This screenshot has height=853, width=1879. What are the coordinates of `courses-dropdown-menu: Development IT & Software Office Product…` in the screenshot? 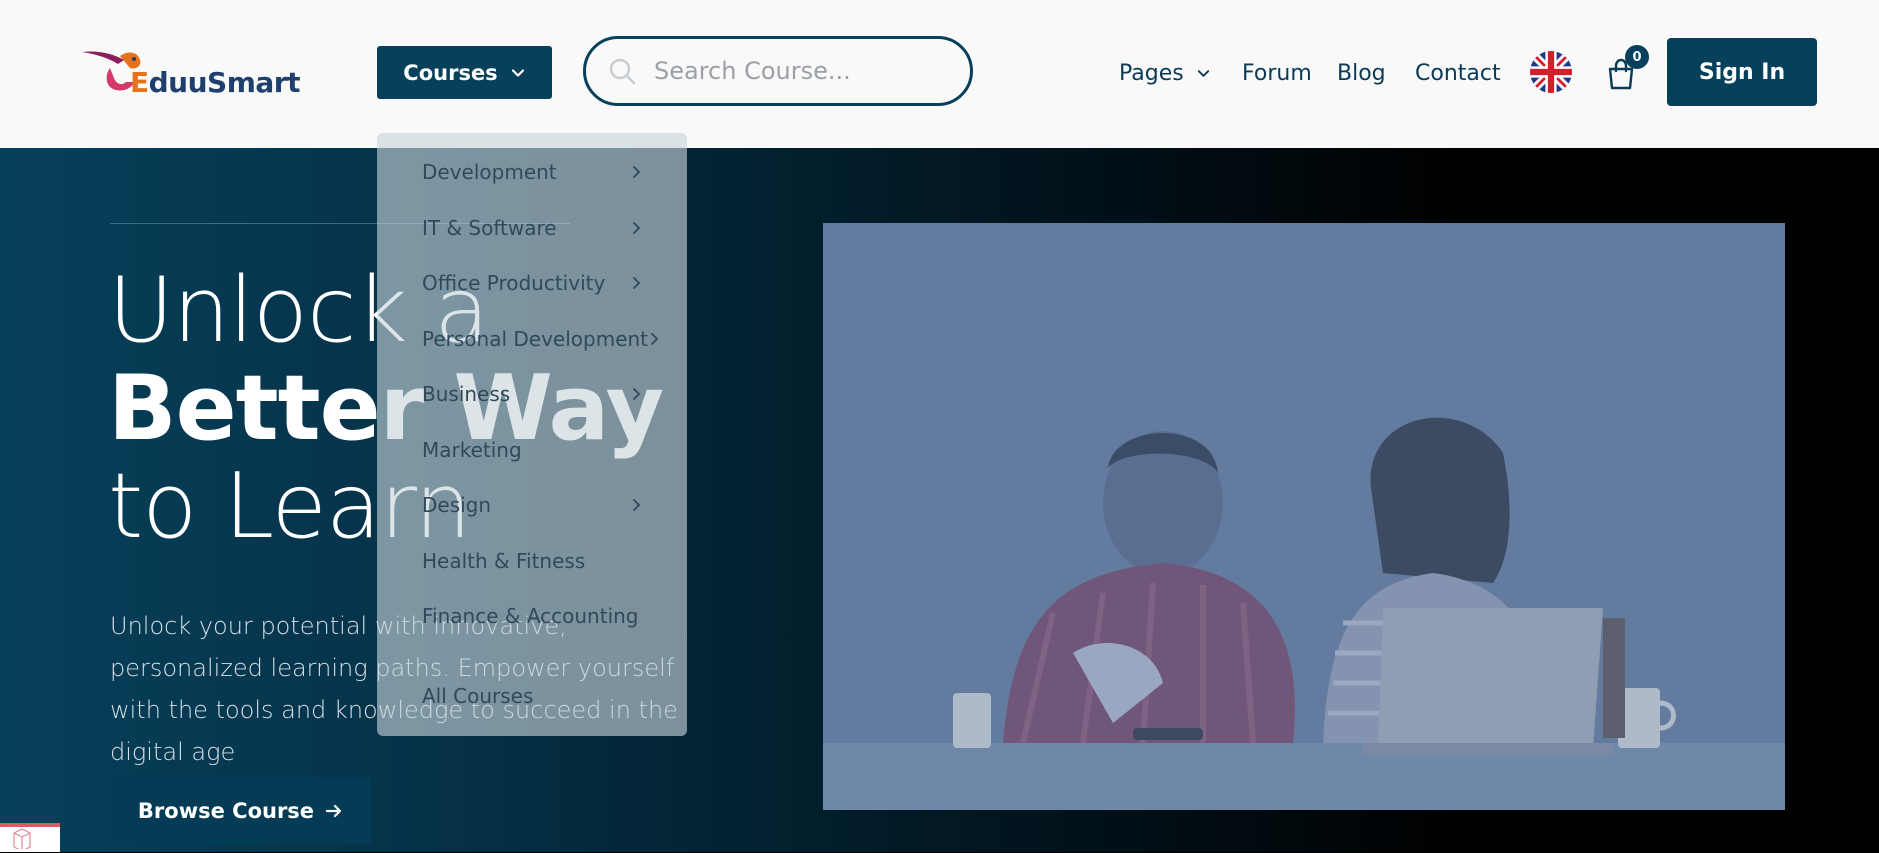 It's located at (532, 434).